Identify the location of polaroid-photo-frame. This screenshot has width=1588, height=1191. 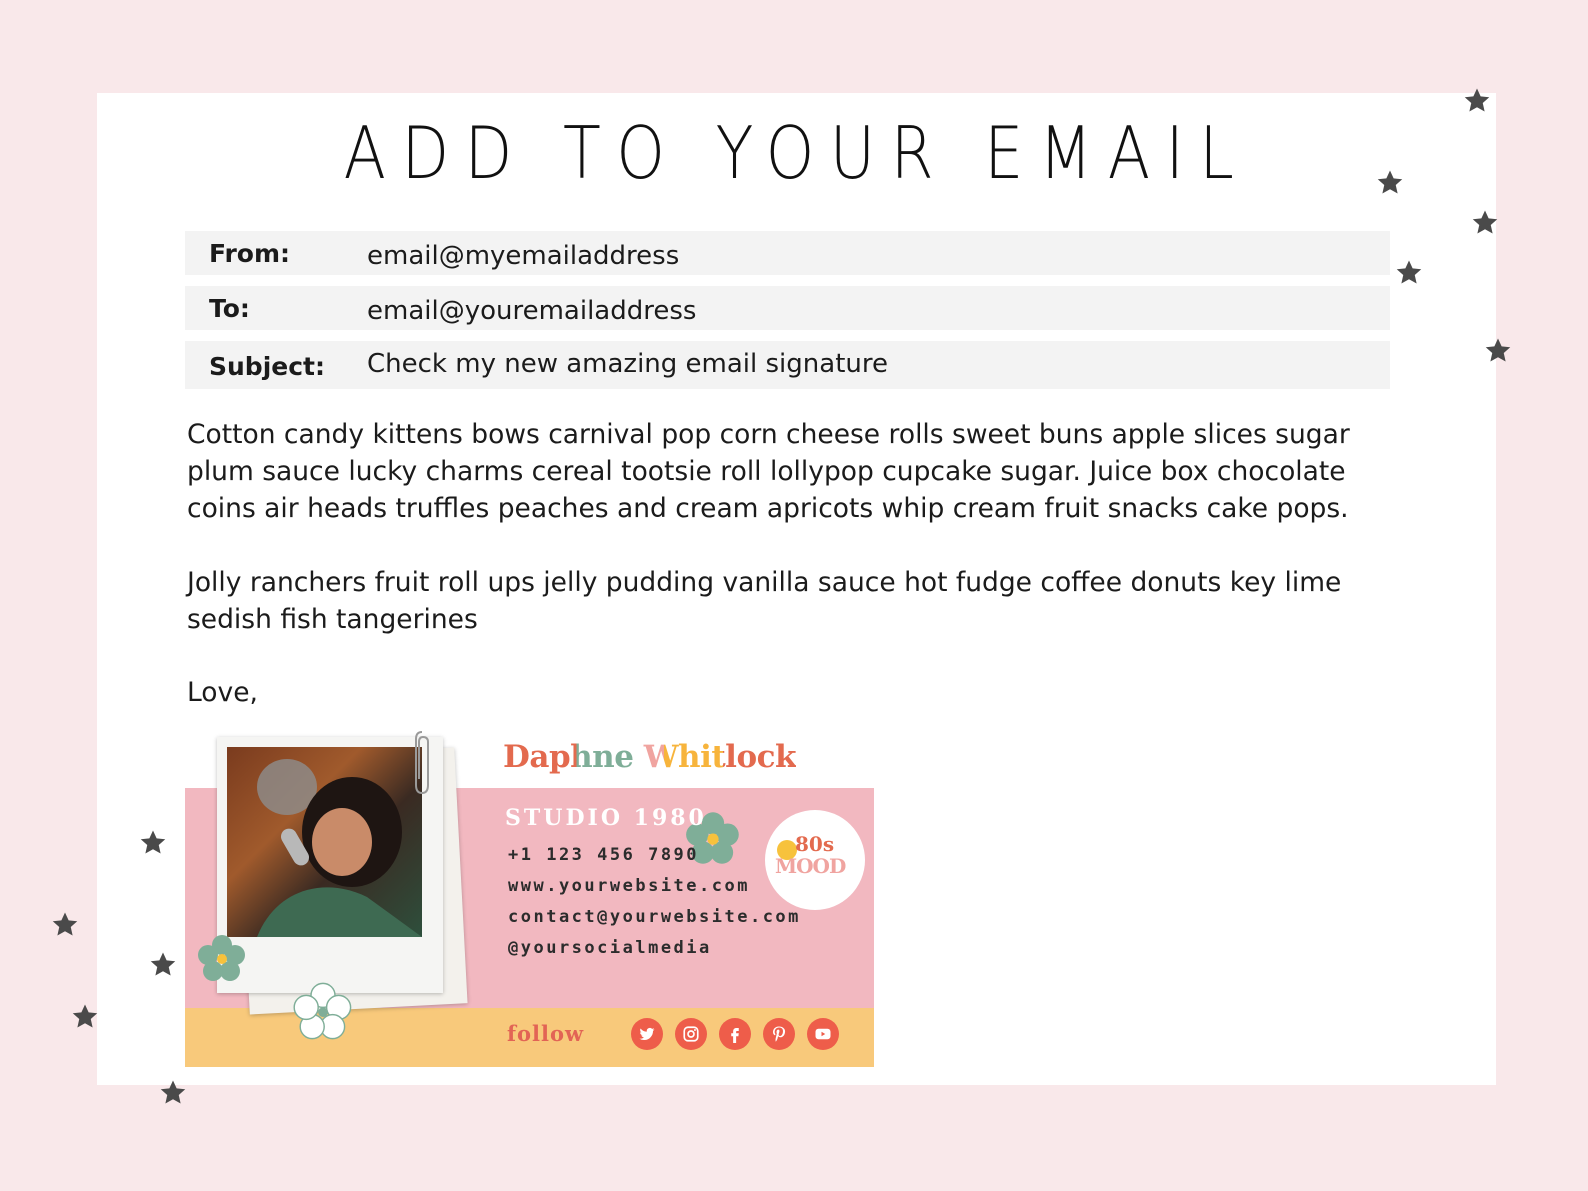
(330, 865).